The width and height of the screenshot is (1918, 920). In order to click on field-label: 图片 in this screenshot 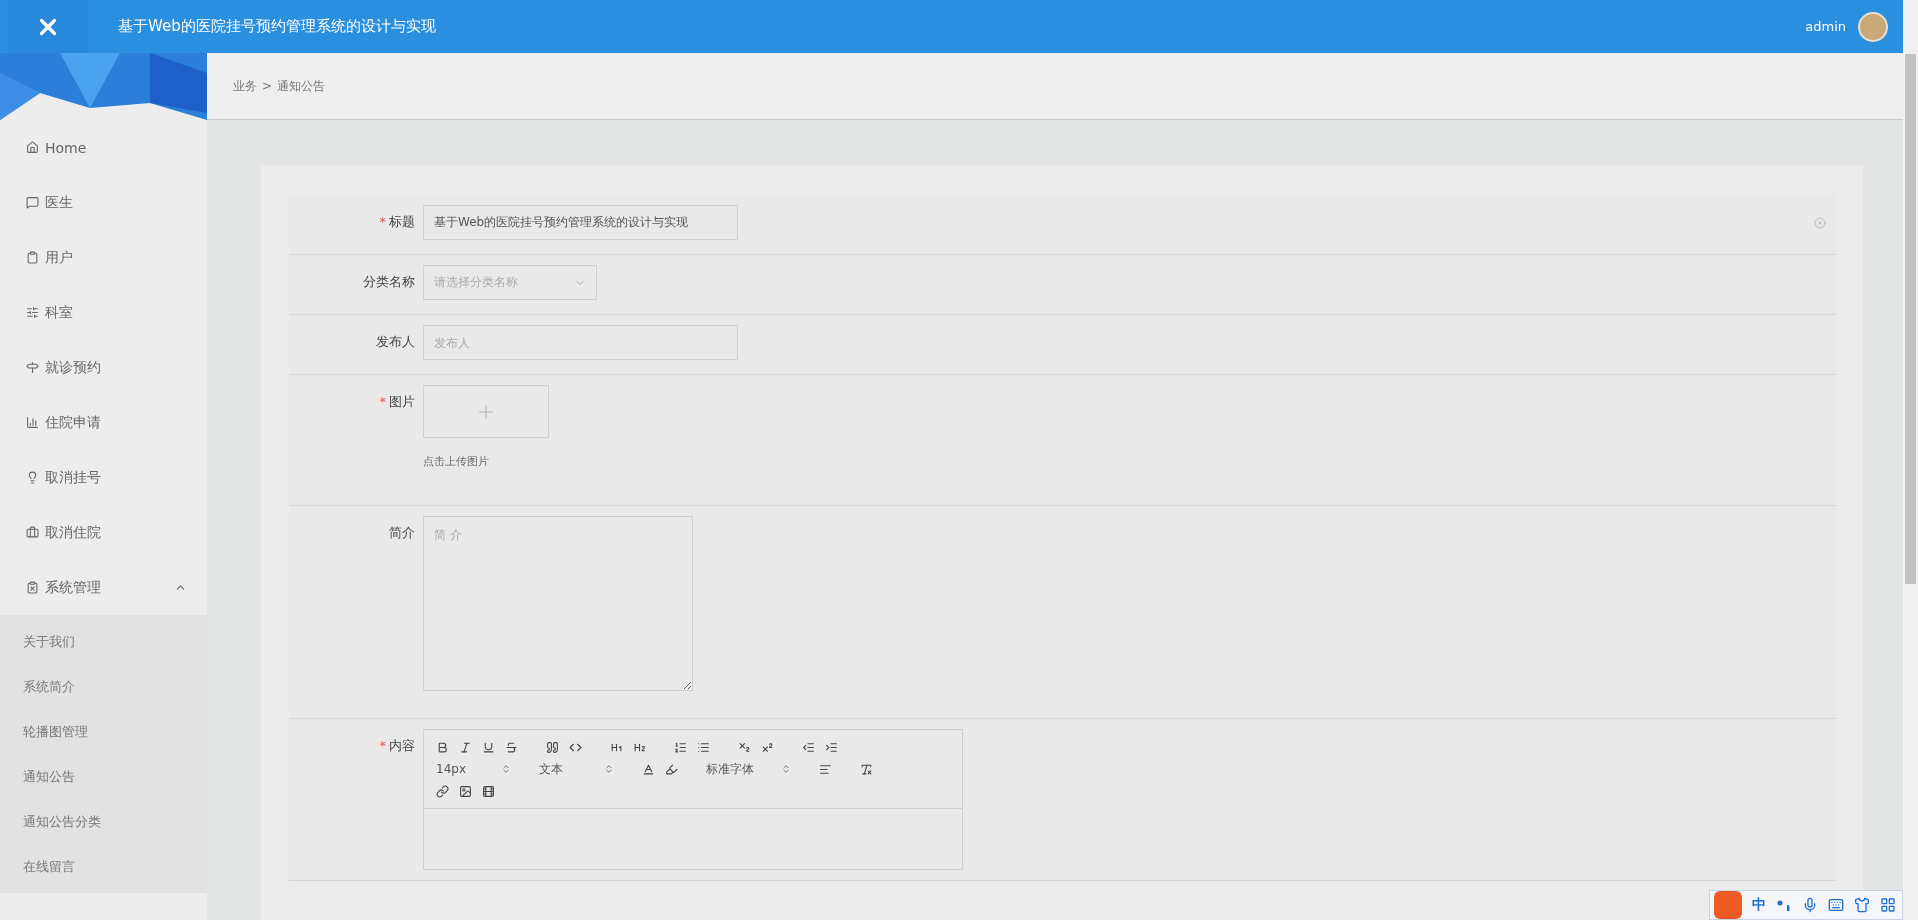, I will do `click(402, 402)`.